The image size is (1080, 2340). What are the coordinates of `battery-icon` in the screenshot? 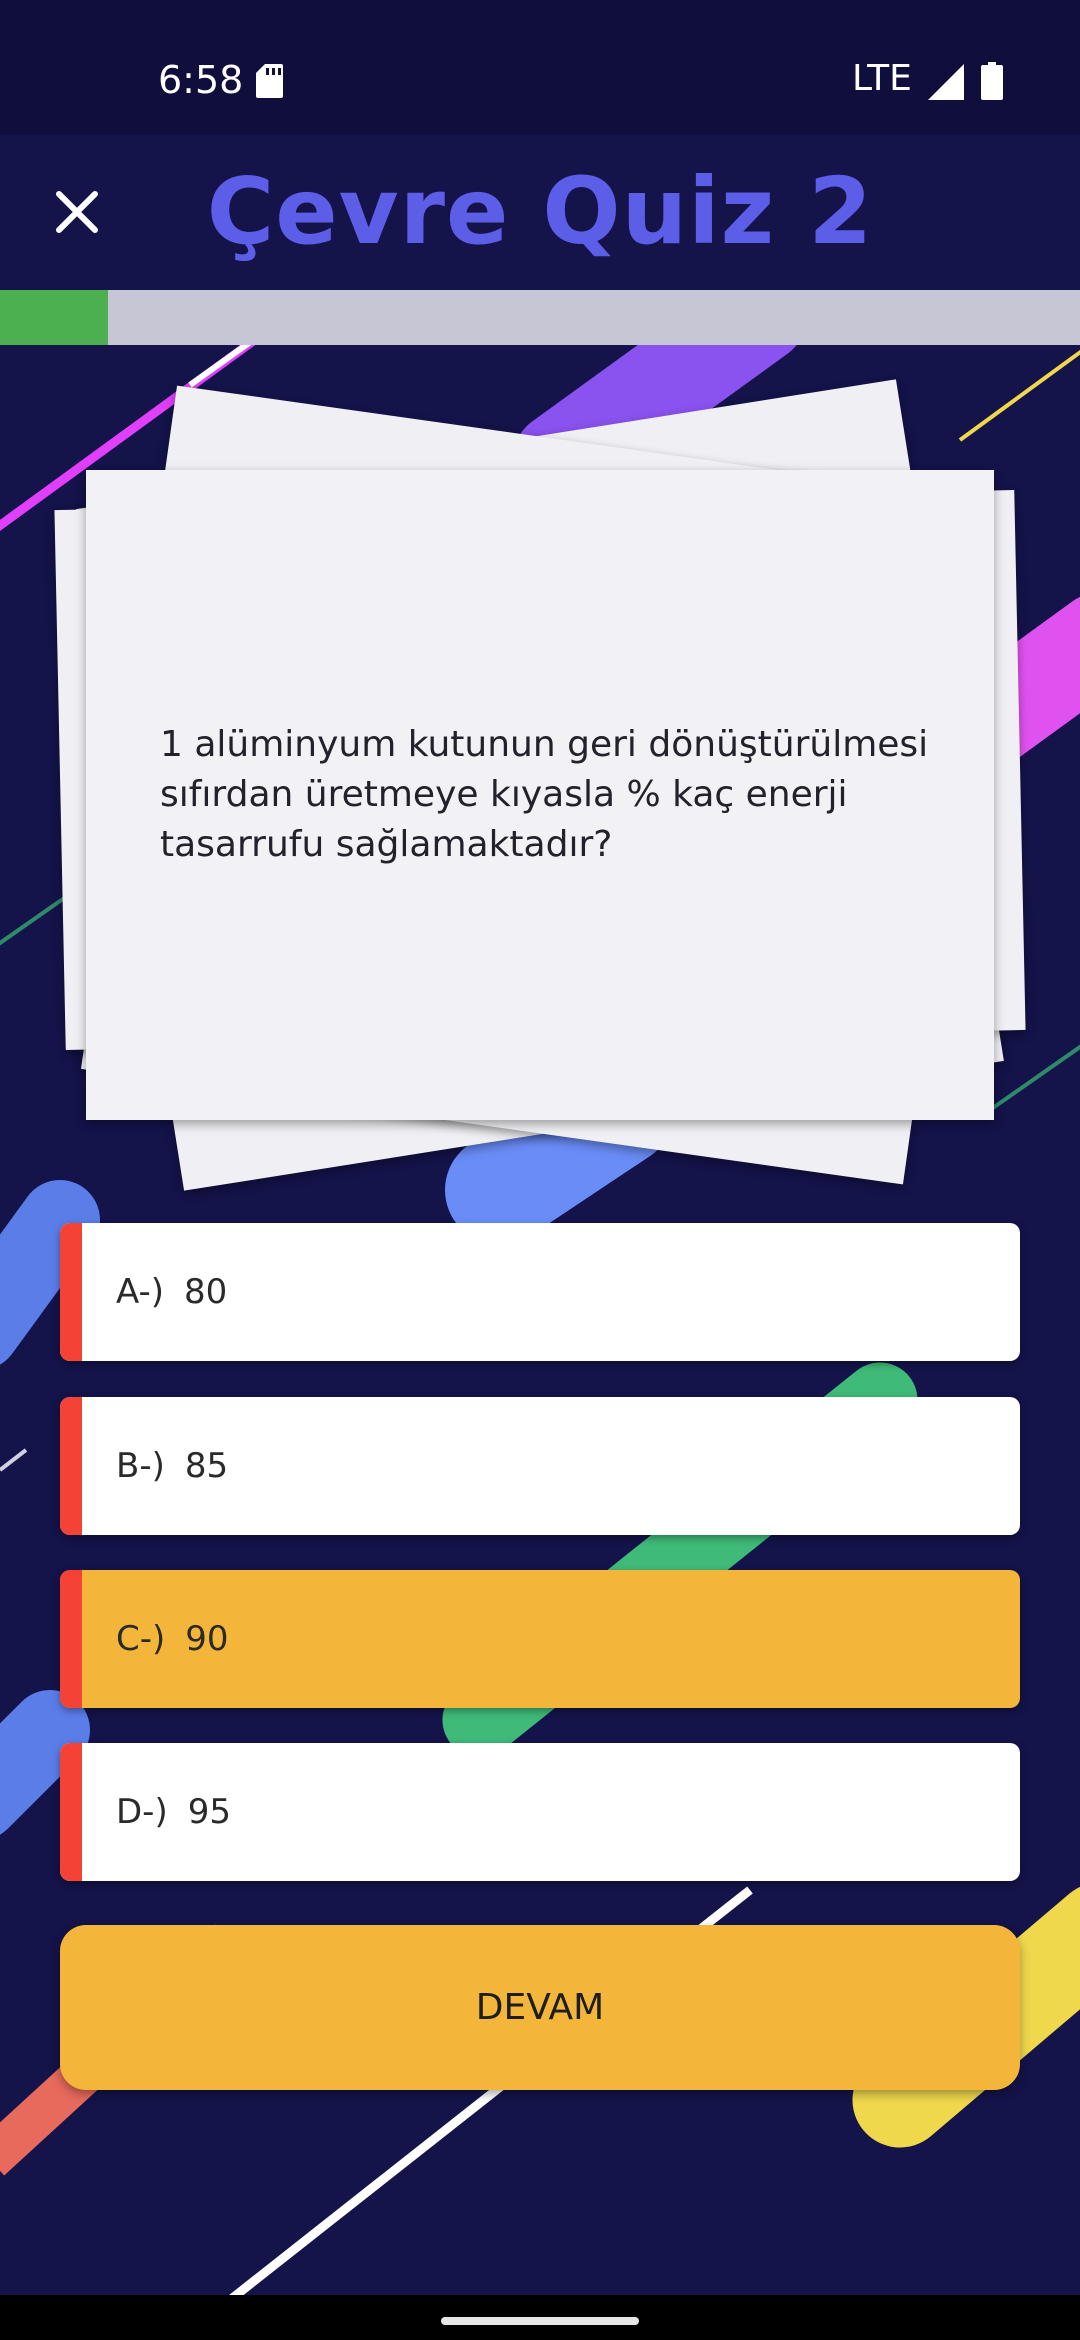 It's located at (992, 81).